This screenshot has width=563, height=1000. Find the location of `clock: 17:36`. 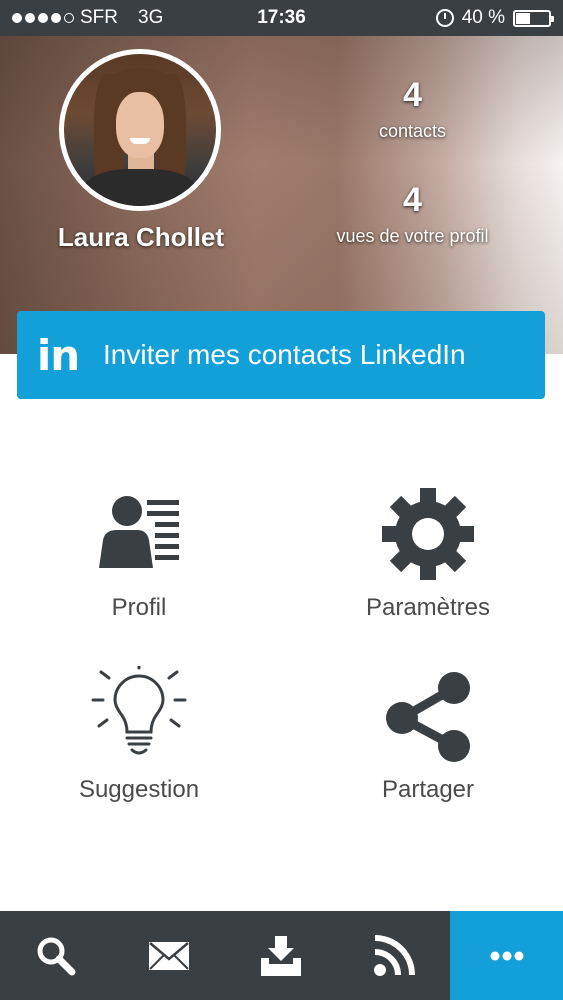

clock: 17:36 is located at coordinates (281, 17).